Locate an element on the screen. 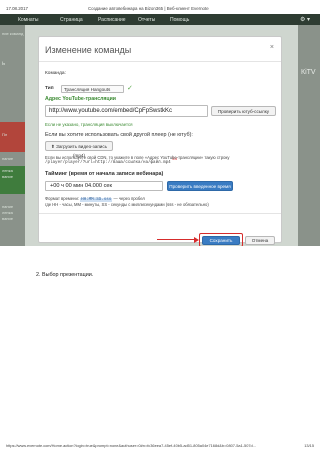 This screenshot has height=453, width=320. bg-text: ние команд is located at coordinates (13, 33).